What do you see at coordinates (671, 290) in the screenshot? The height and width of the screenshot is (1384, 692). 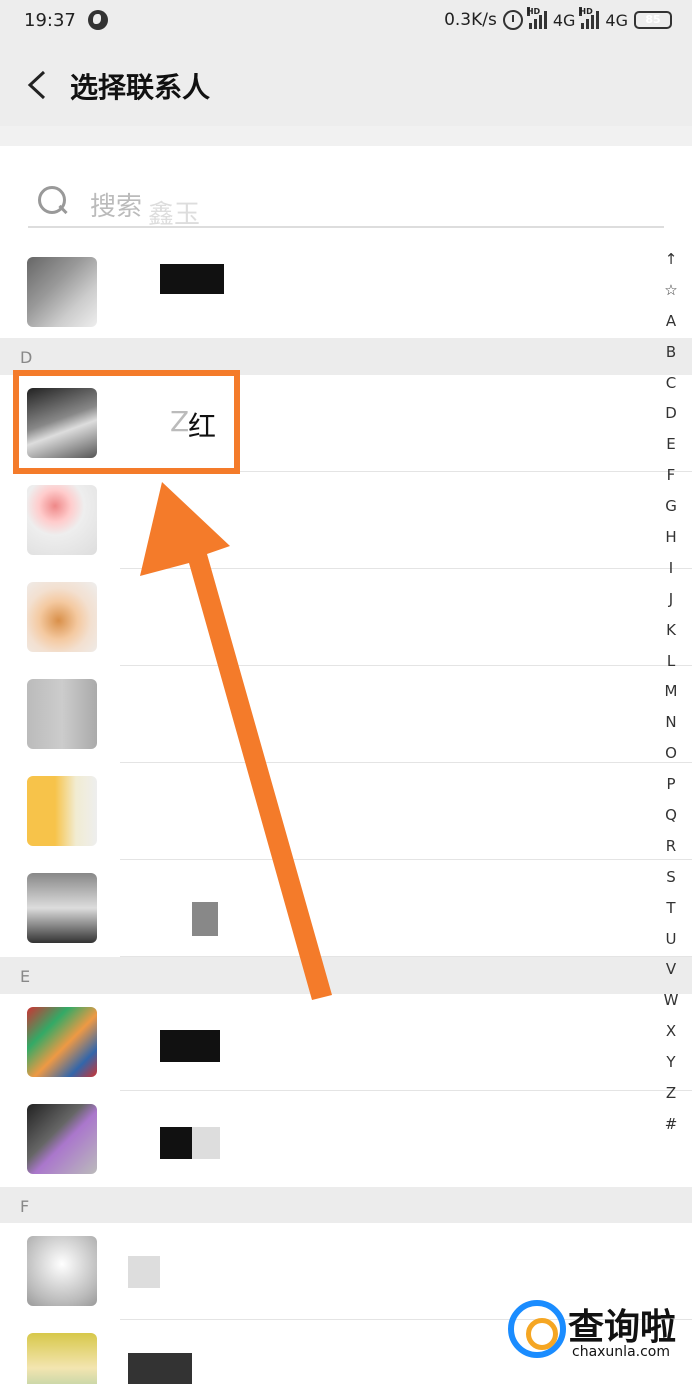 I see `index-letter: ☆` at bounding box center [671, 290].